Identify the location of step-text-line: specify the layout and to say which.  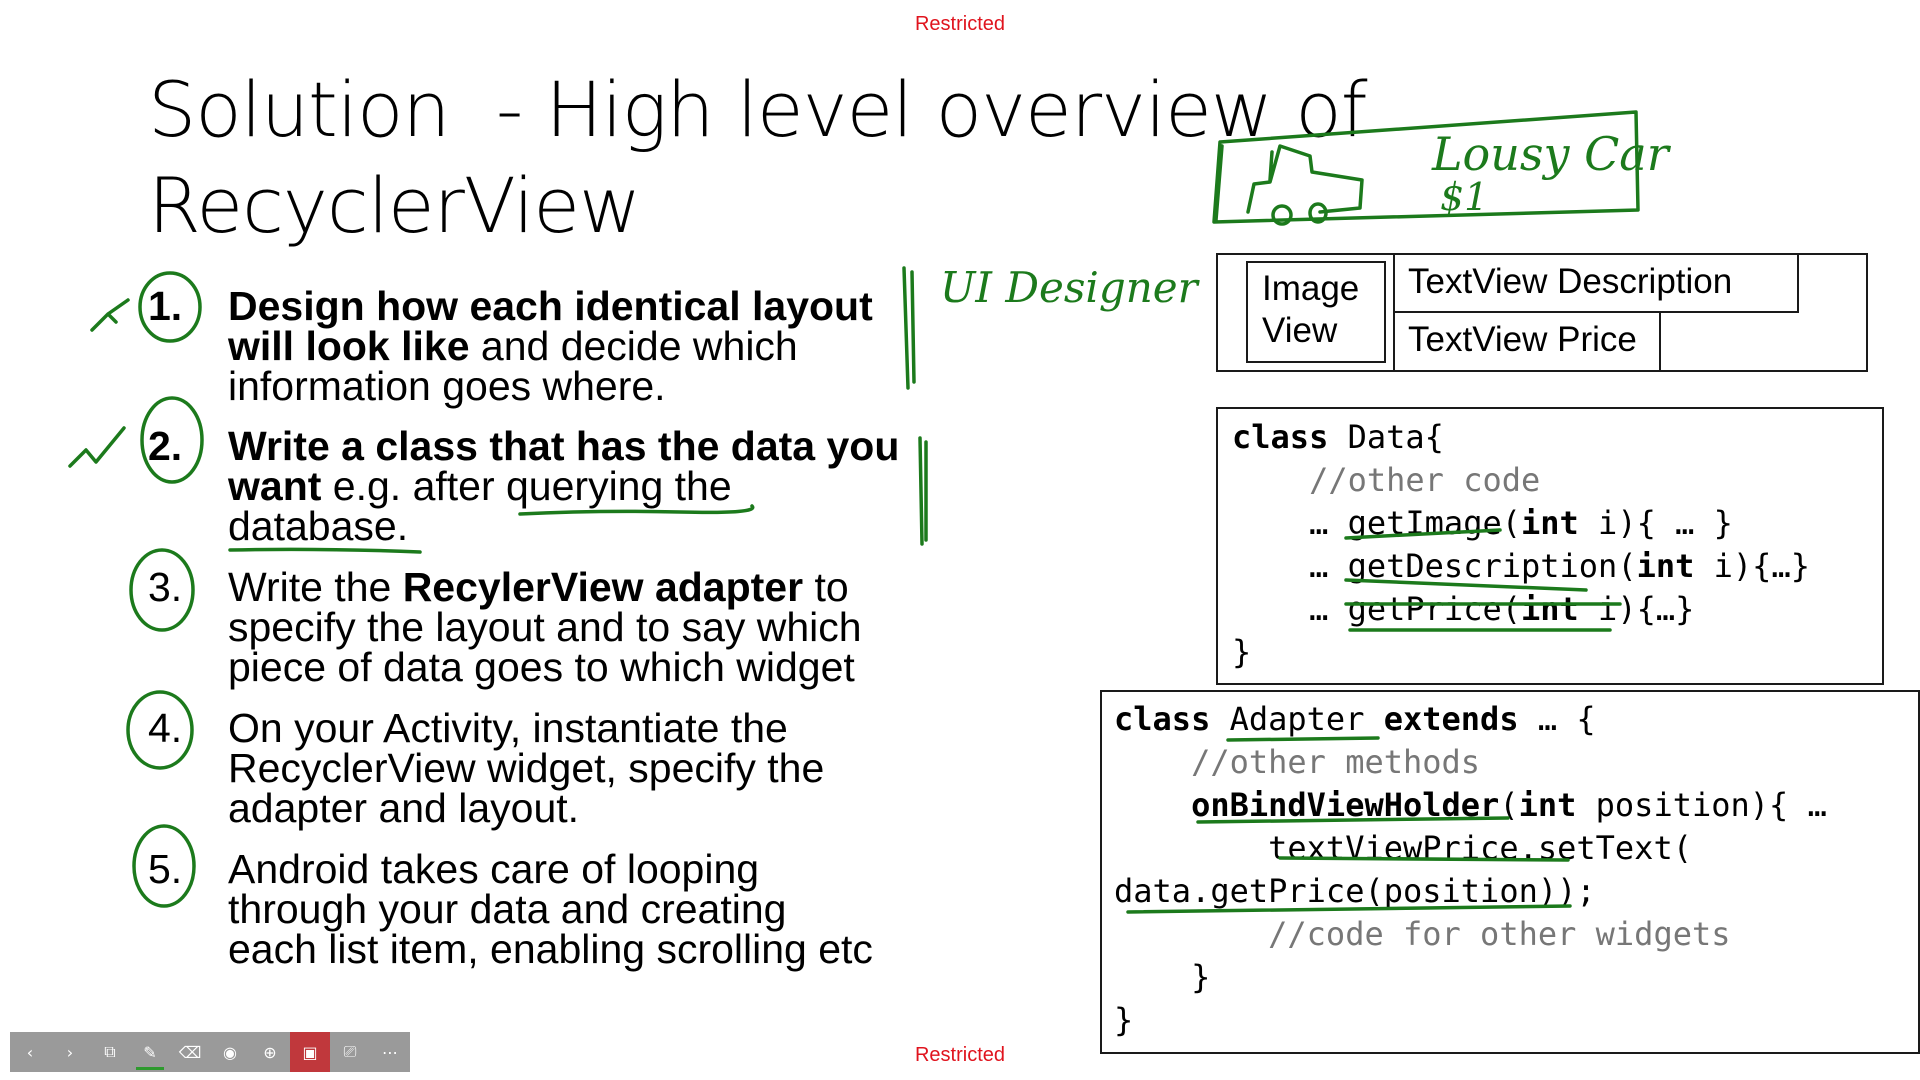
(588, 627).